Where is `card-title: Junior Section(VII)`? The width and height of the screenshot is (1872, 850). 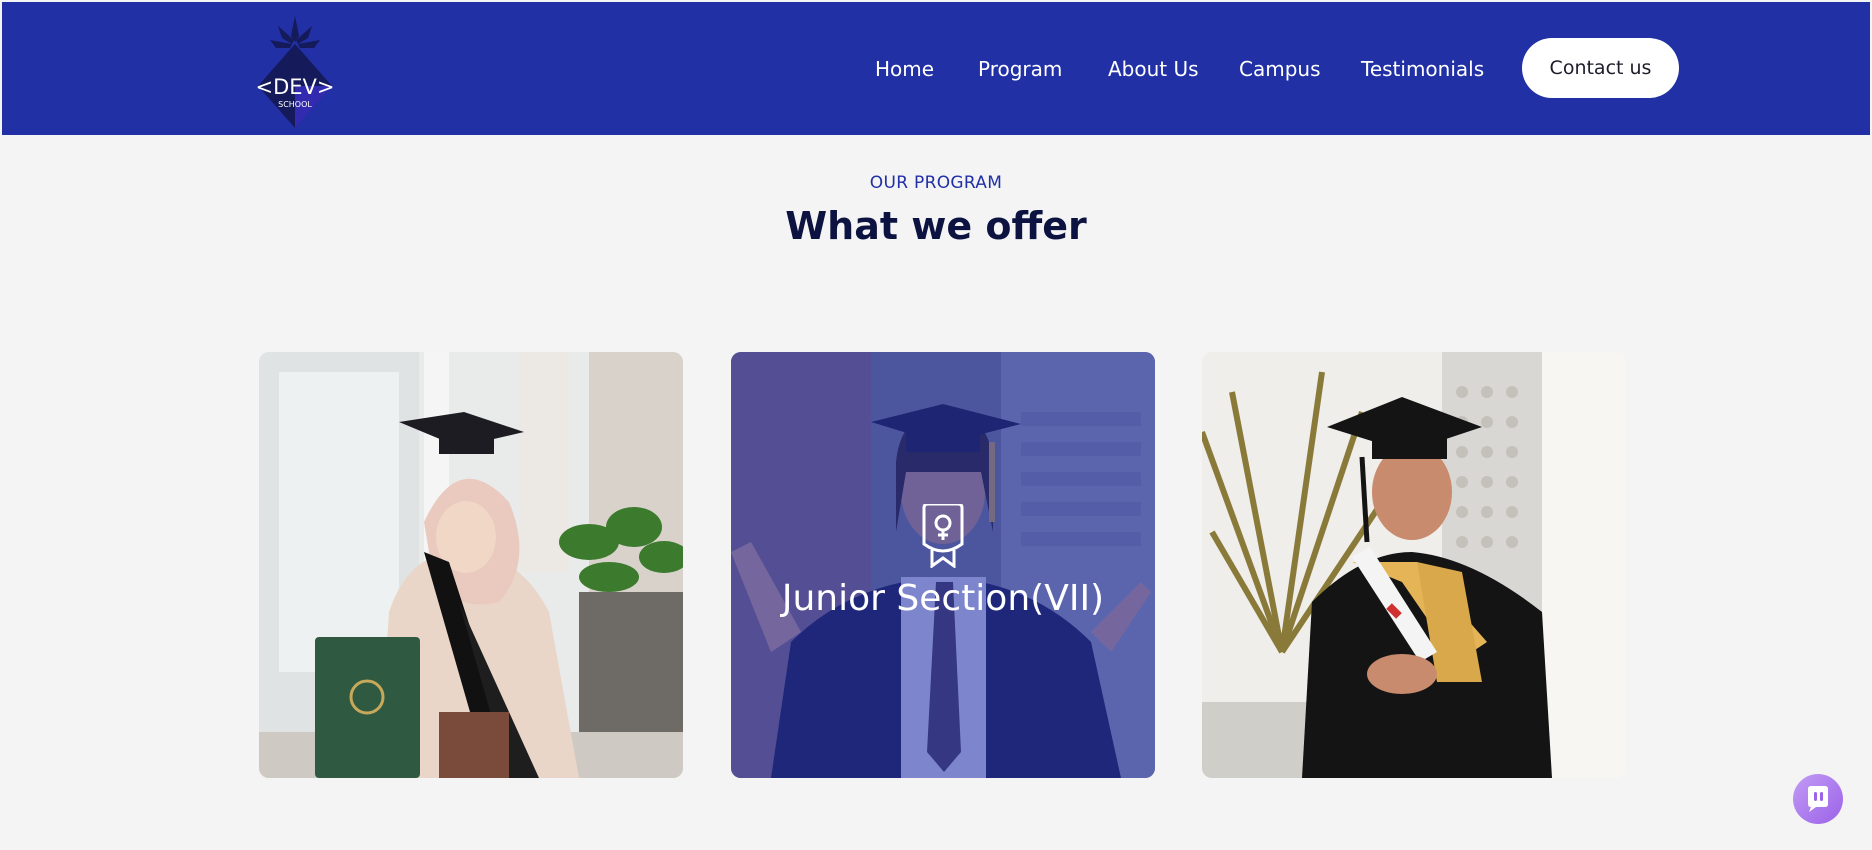 card-title: Junior Section(VII) is located at coordinates (943, 598).